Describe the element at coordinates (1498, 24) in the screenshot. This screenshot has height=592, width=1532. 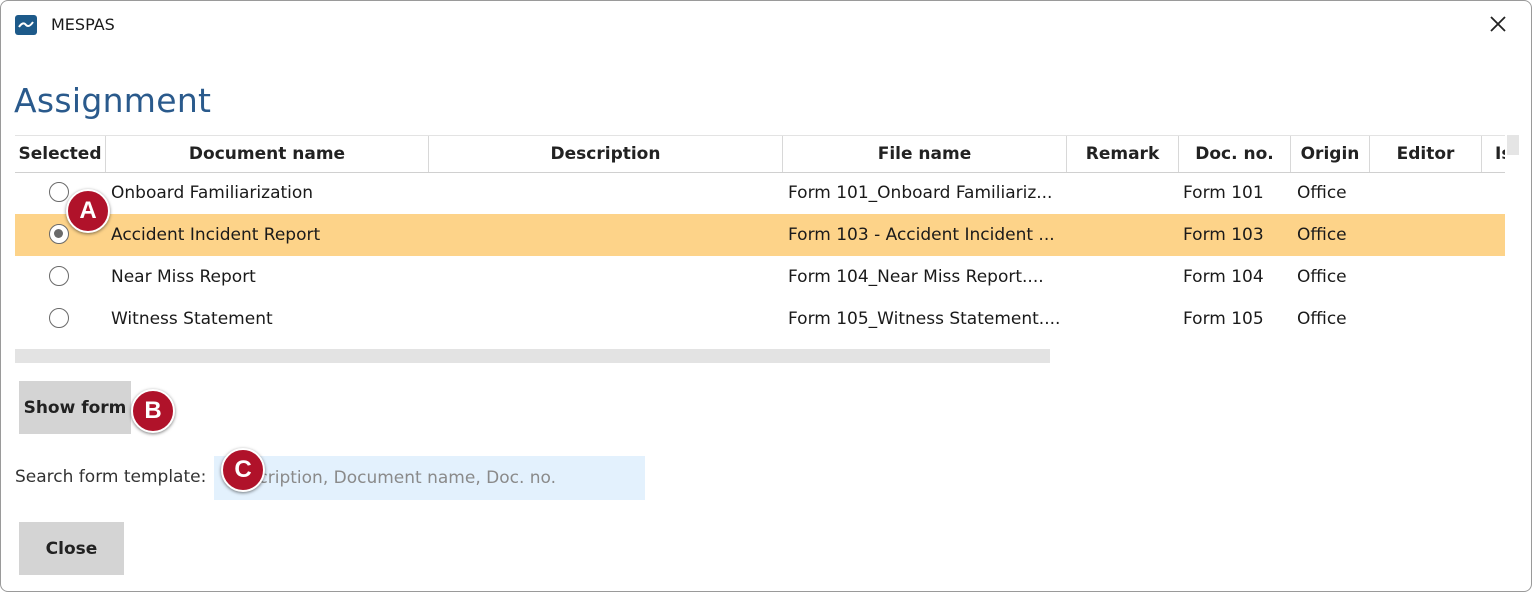
I see `close-window-icon` at that location.